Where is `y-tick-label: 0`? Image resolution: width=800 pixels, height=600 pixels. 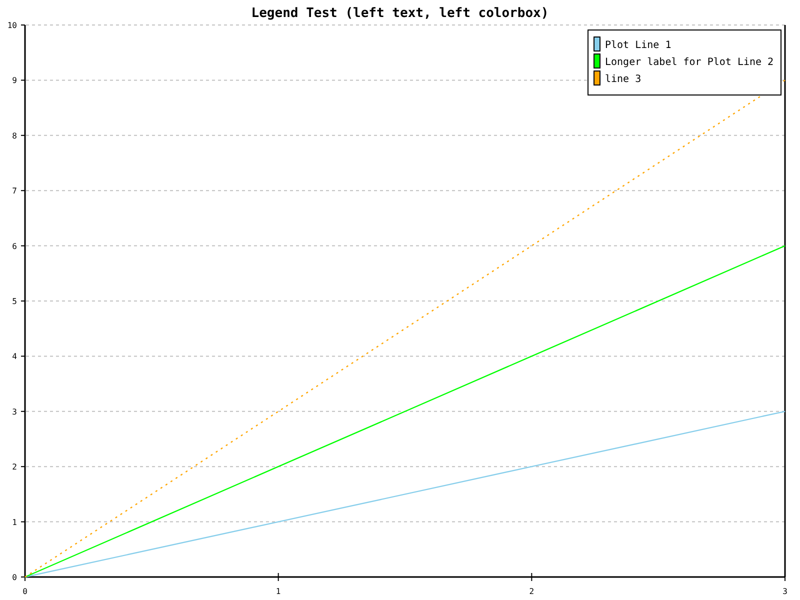 y-tick-label: 0 is located at coordinates (14, 577).